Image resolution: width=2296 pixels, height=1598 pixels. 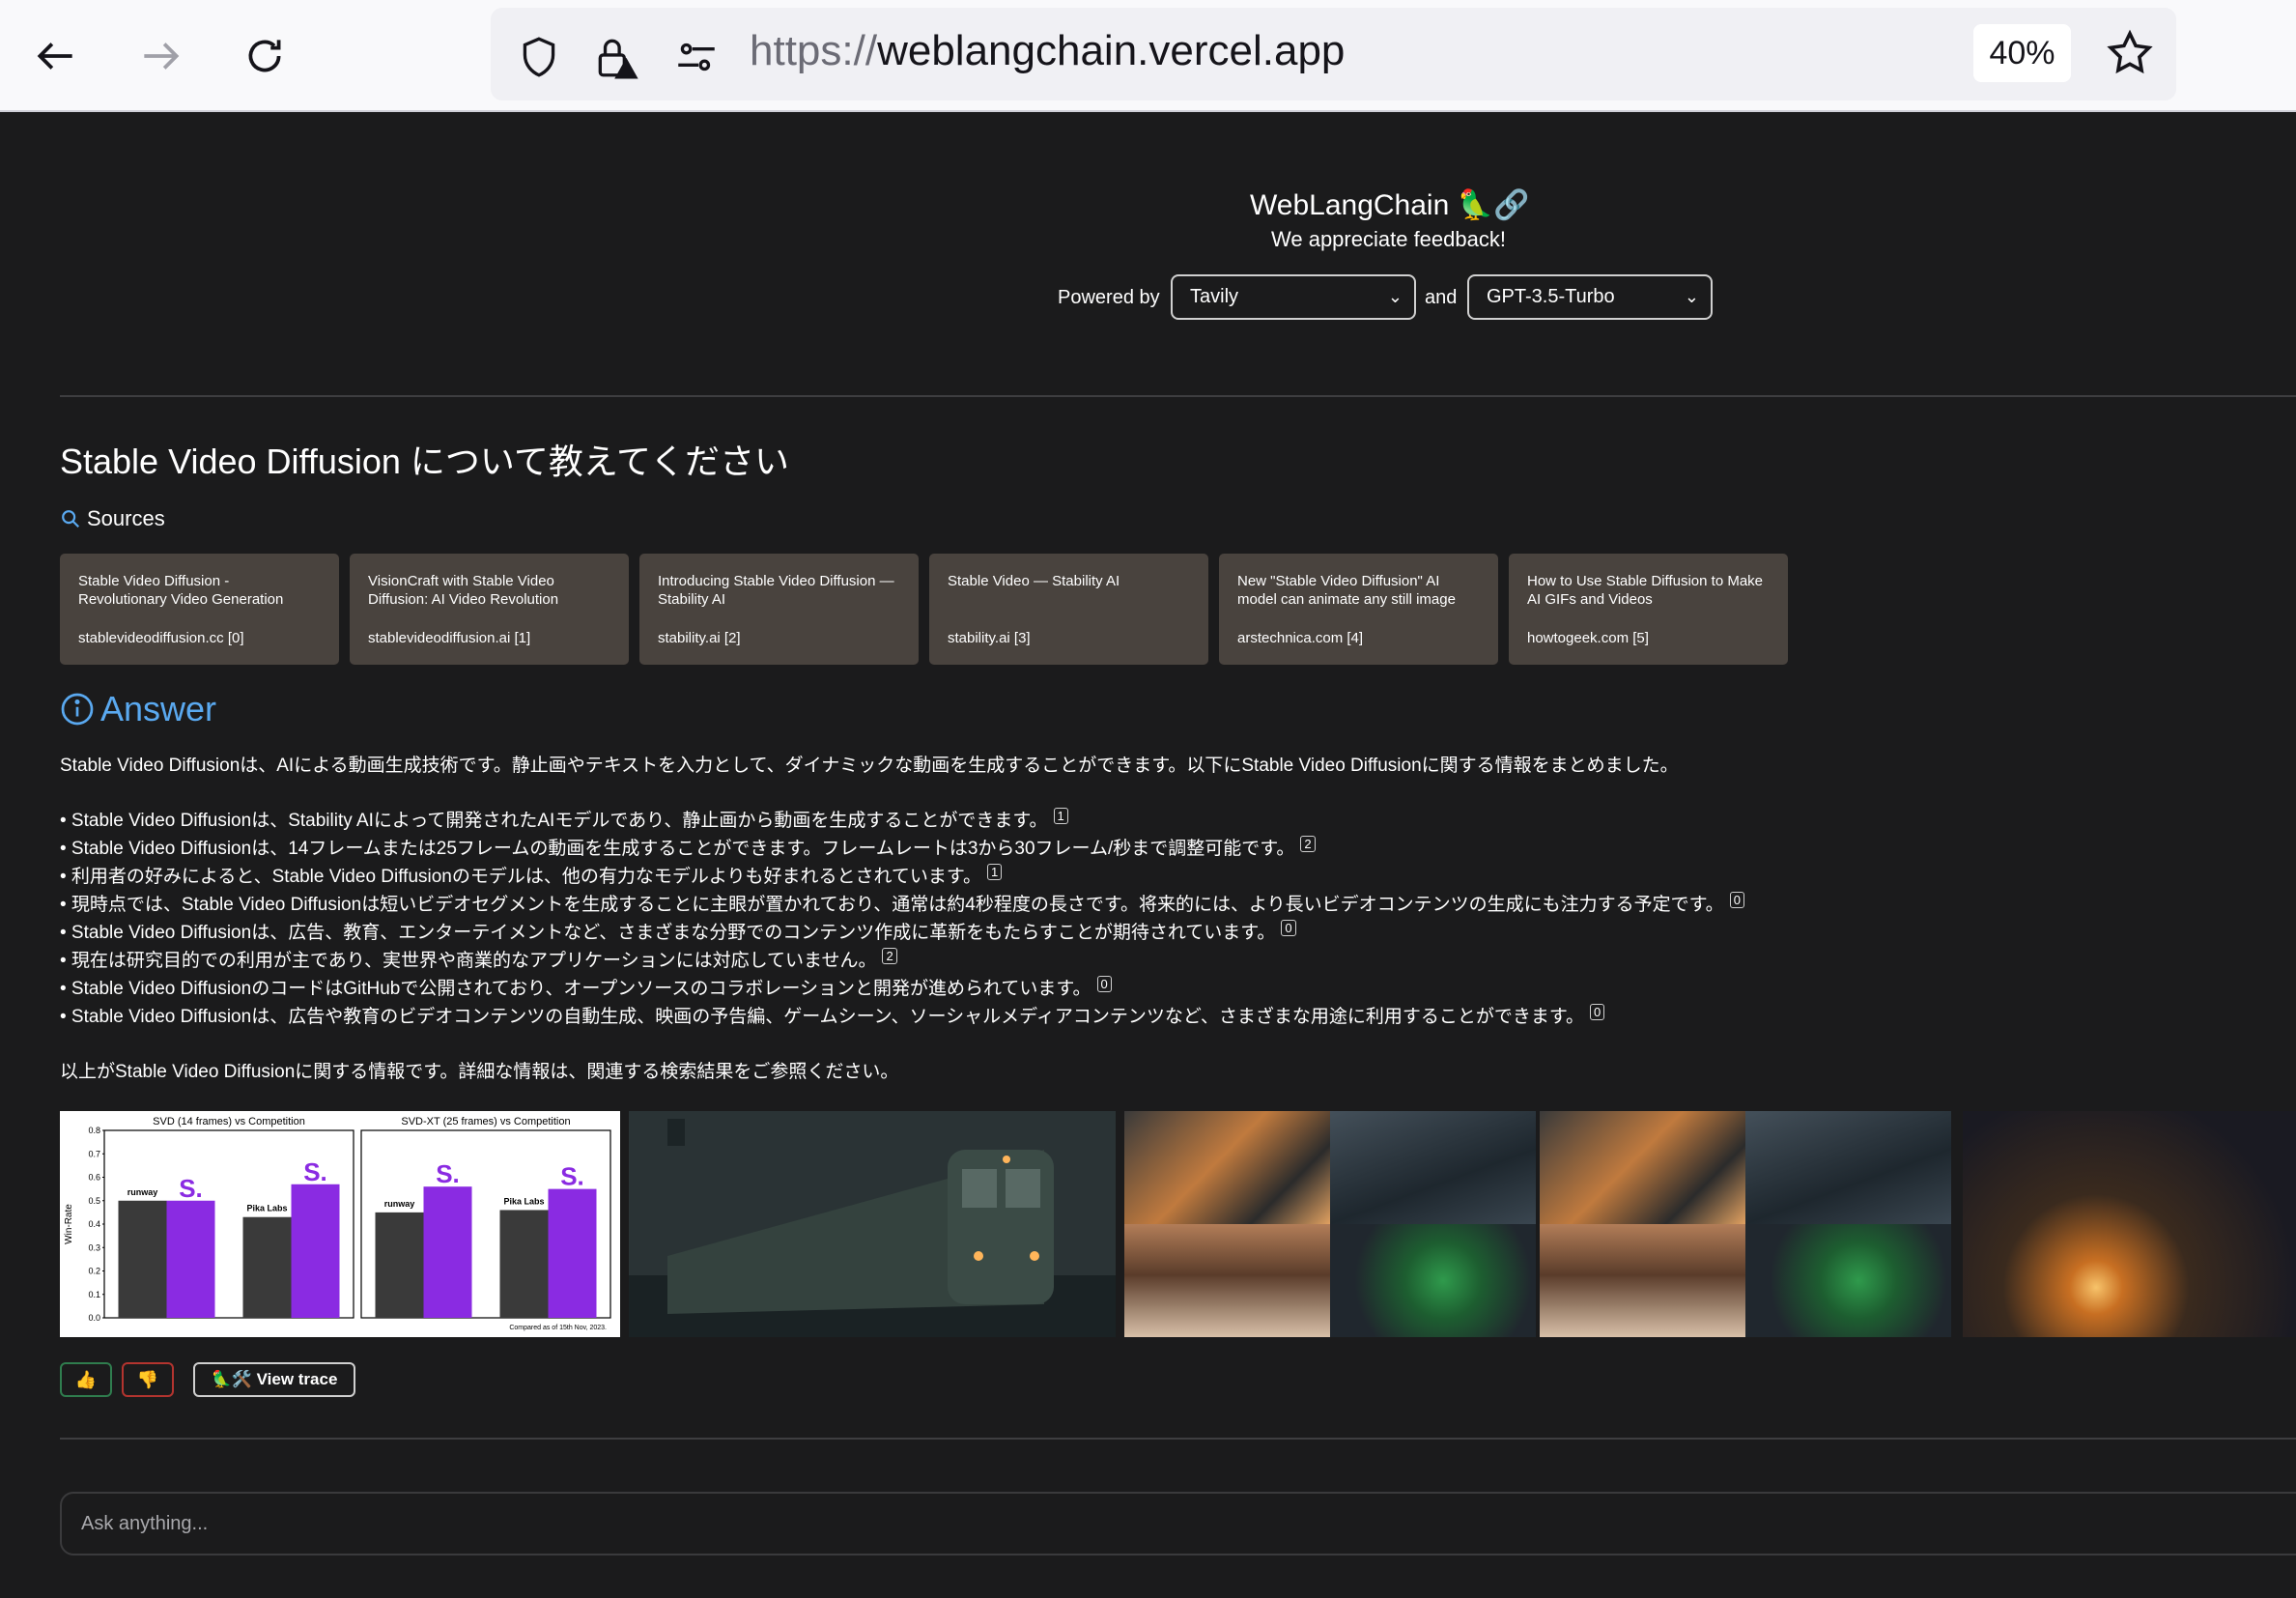 I want to click on thumbs-up-button: 👍, so click(x=86, y=1379).